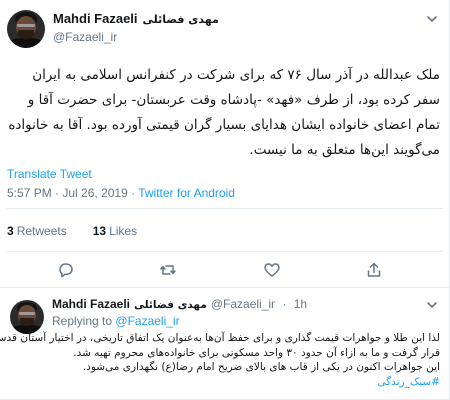  What do you see at coordinates (226, 382) in the screenshot?
I see `hashtag-link: #سبک_زندگی` at bounding box center [226, 382].